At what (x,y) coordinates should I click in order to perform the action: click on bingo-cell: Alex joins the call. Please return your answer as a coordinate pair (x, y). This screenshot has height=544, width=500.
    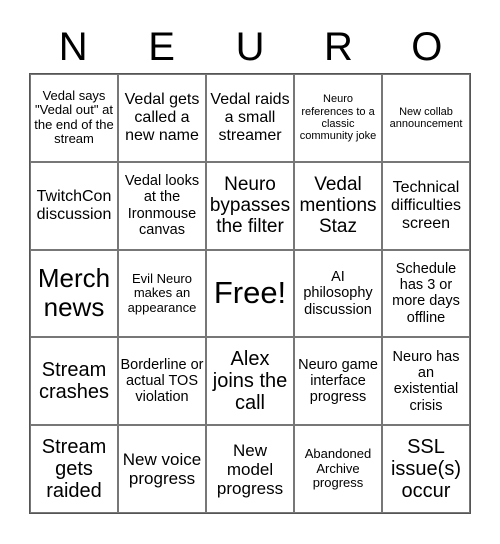
    Looking at the image, I should click on (250, 381).